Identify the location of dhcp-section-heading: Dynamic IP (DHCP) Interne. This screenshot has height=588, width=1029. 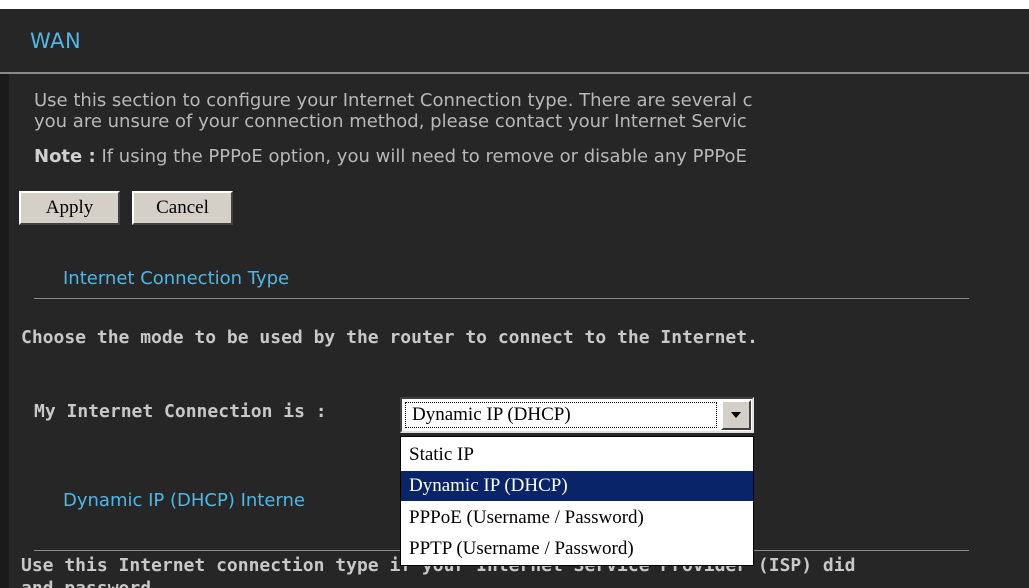
(184, 500).